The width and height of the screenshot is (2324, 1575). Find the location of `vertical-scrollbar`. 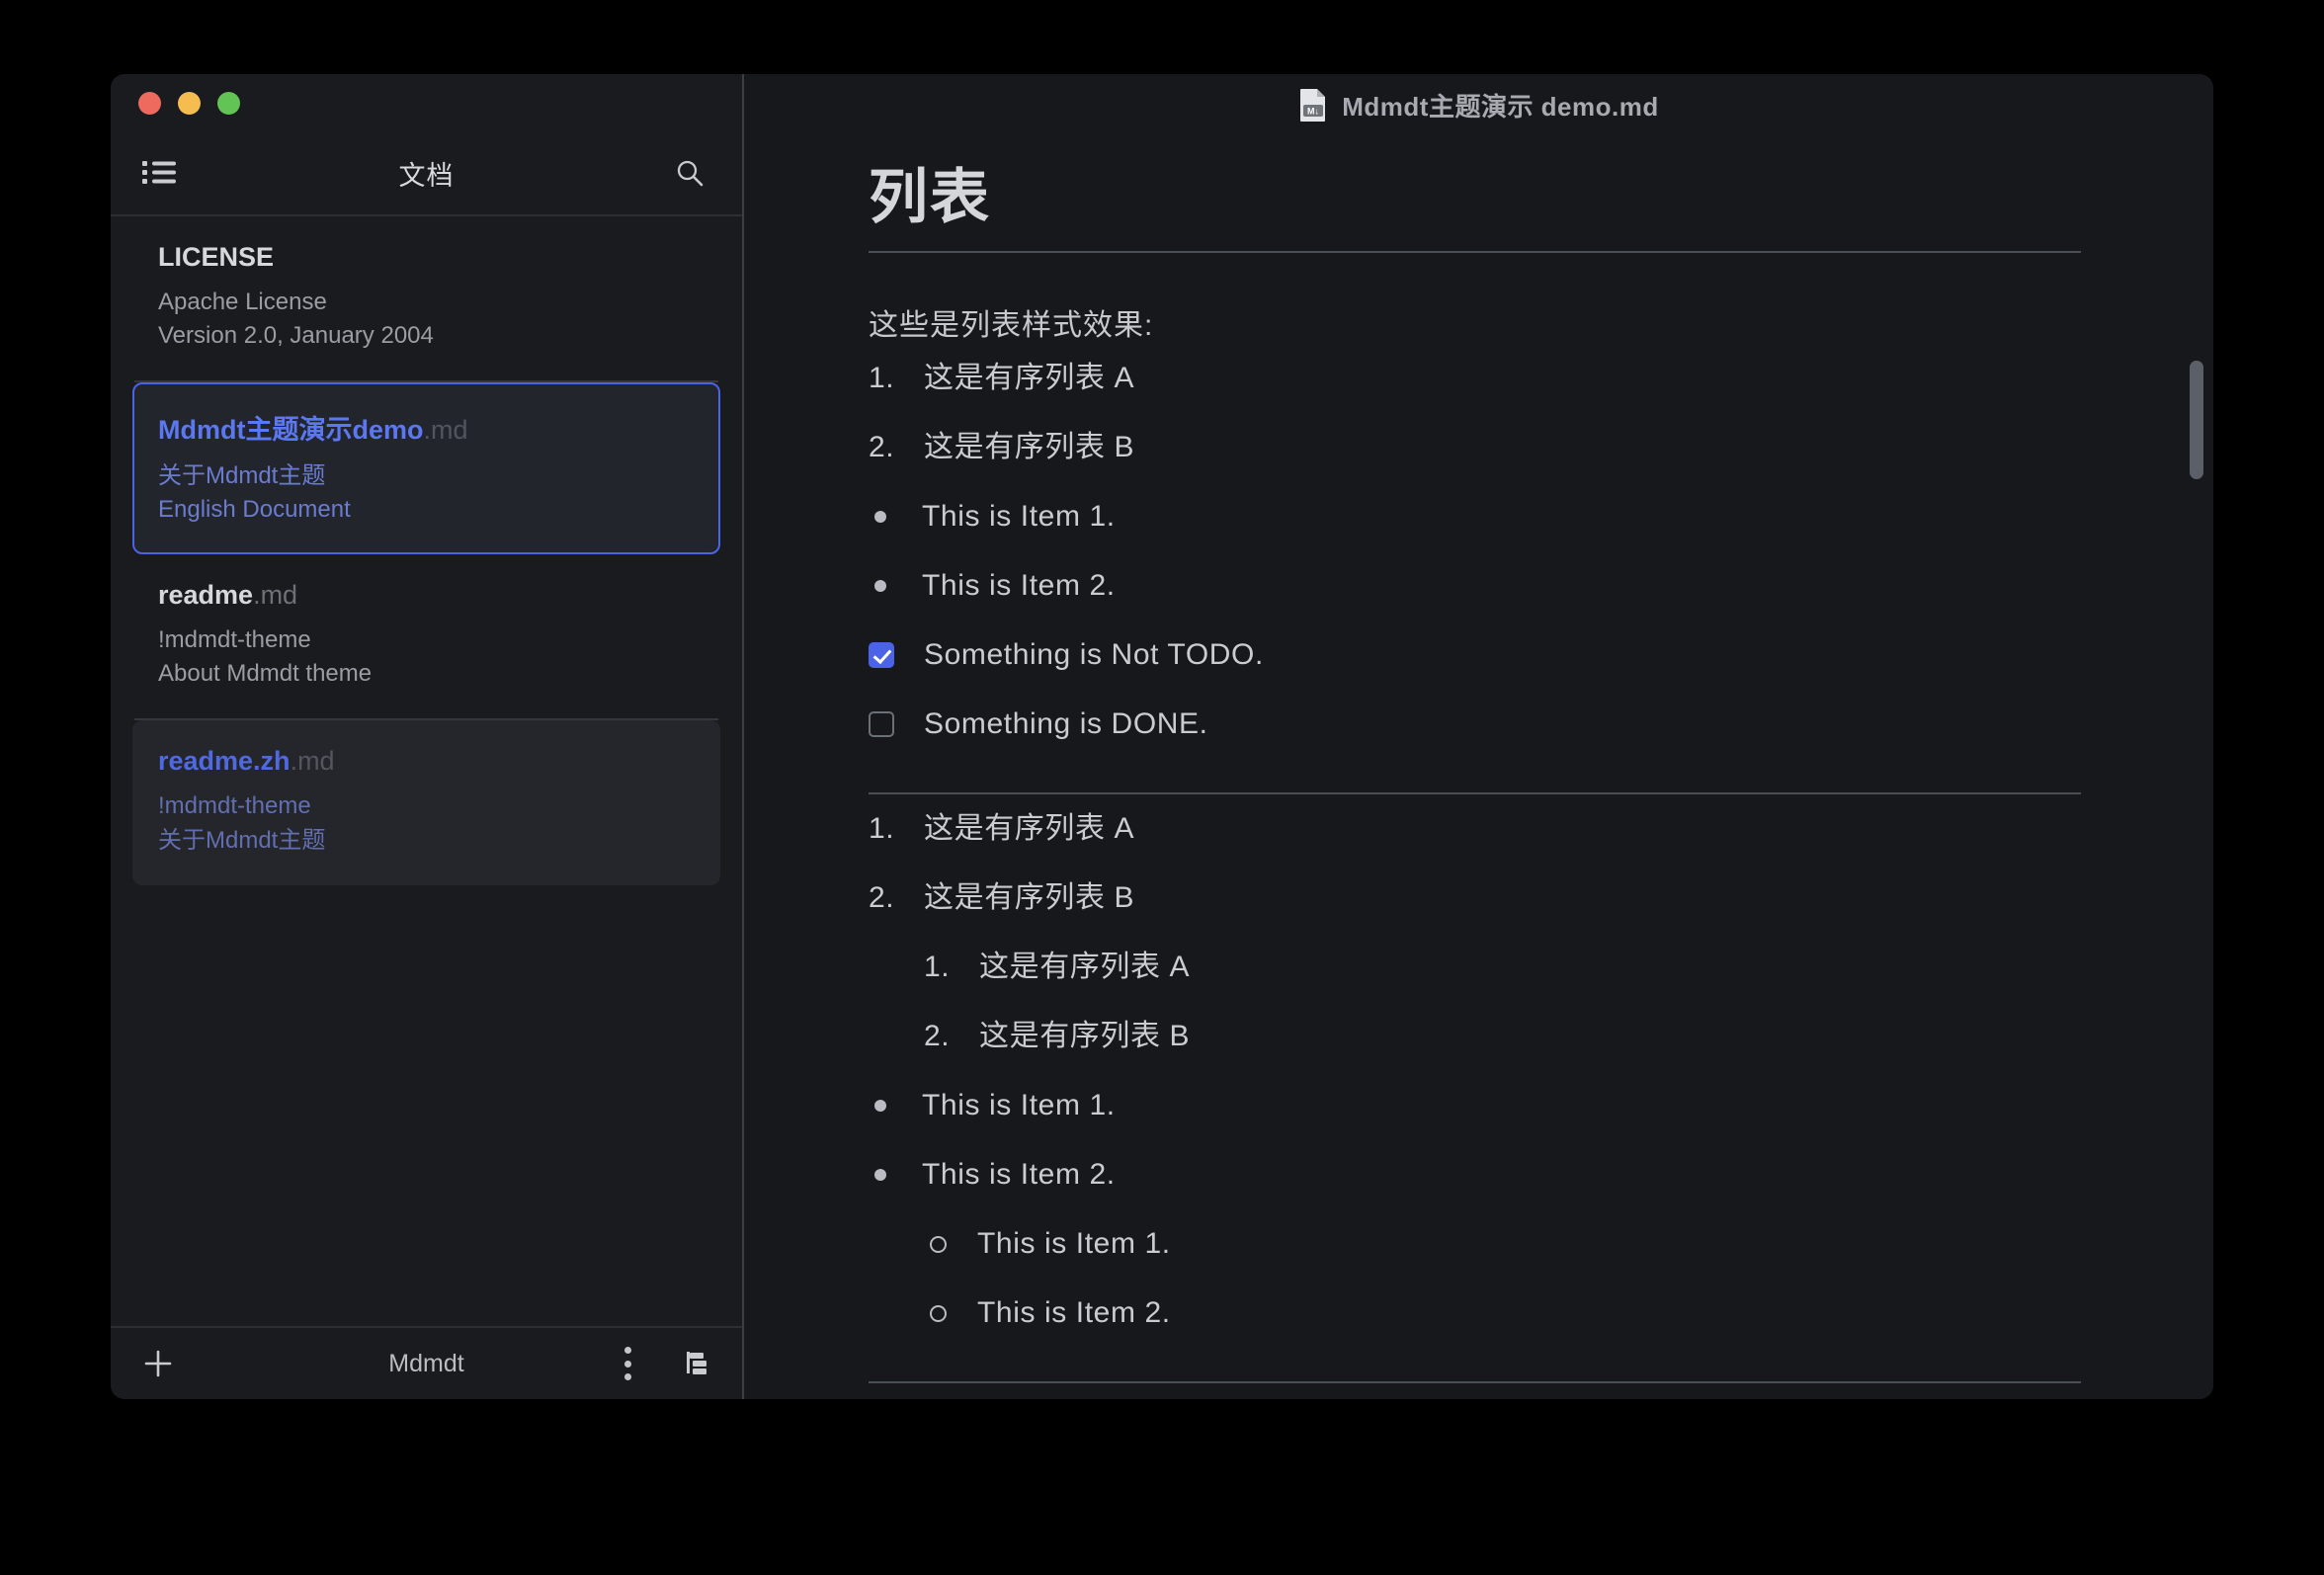

vertical-scrollbar is located at coordinates (2195, 764).